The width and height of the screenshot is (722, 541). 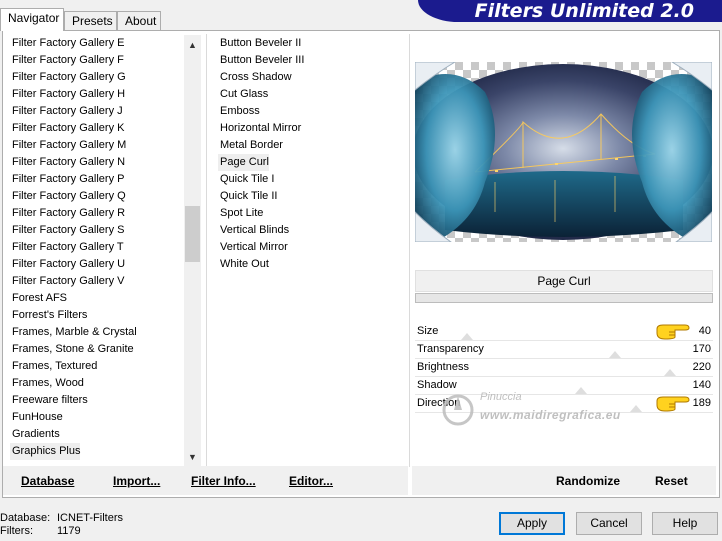 I want to click on param-label: Direction, so click(x=439, y=403).